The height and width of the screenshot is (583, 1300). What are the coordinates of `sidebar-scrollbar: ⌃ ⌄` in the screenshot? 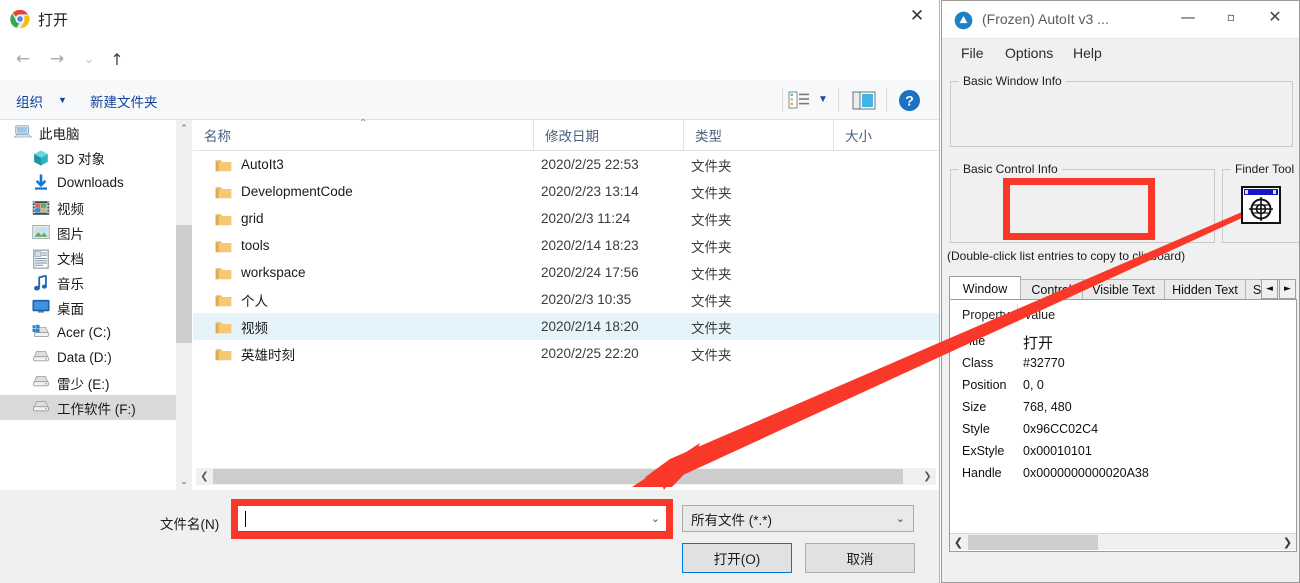 It's located at (184, 305).